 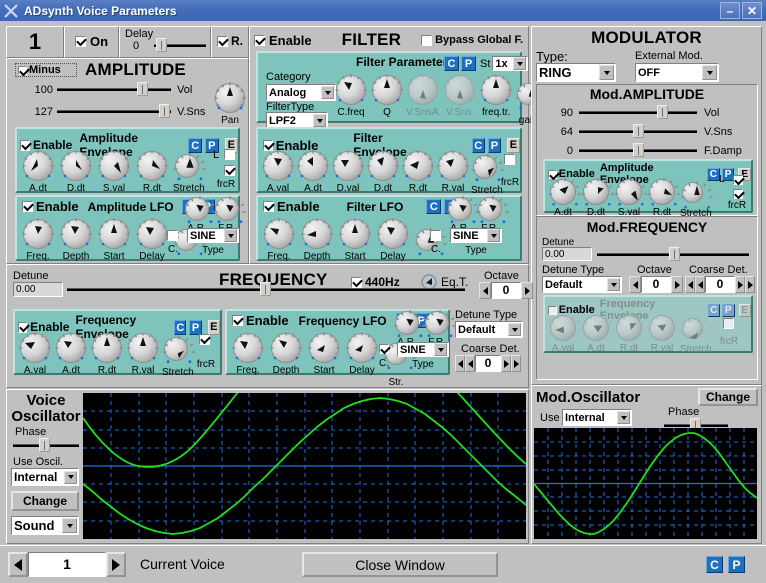 I want to click on mod-freq-env-knob-rdt, so click(x=630, y=328).